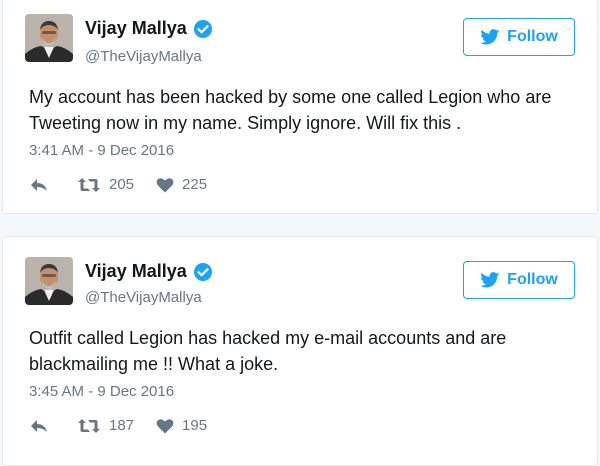 This screenshot has height=466, width=600. Describe the element at coordinates (101, 150) in the screenshot. I see `tweet-timestamp: 3:41 AM - 9 Dec 2016` at that location.